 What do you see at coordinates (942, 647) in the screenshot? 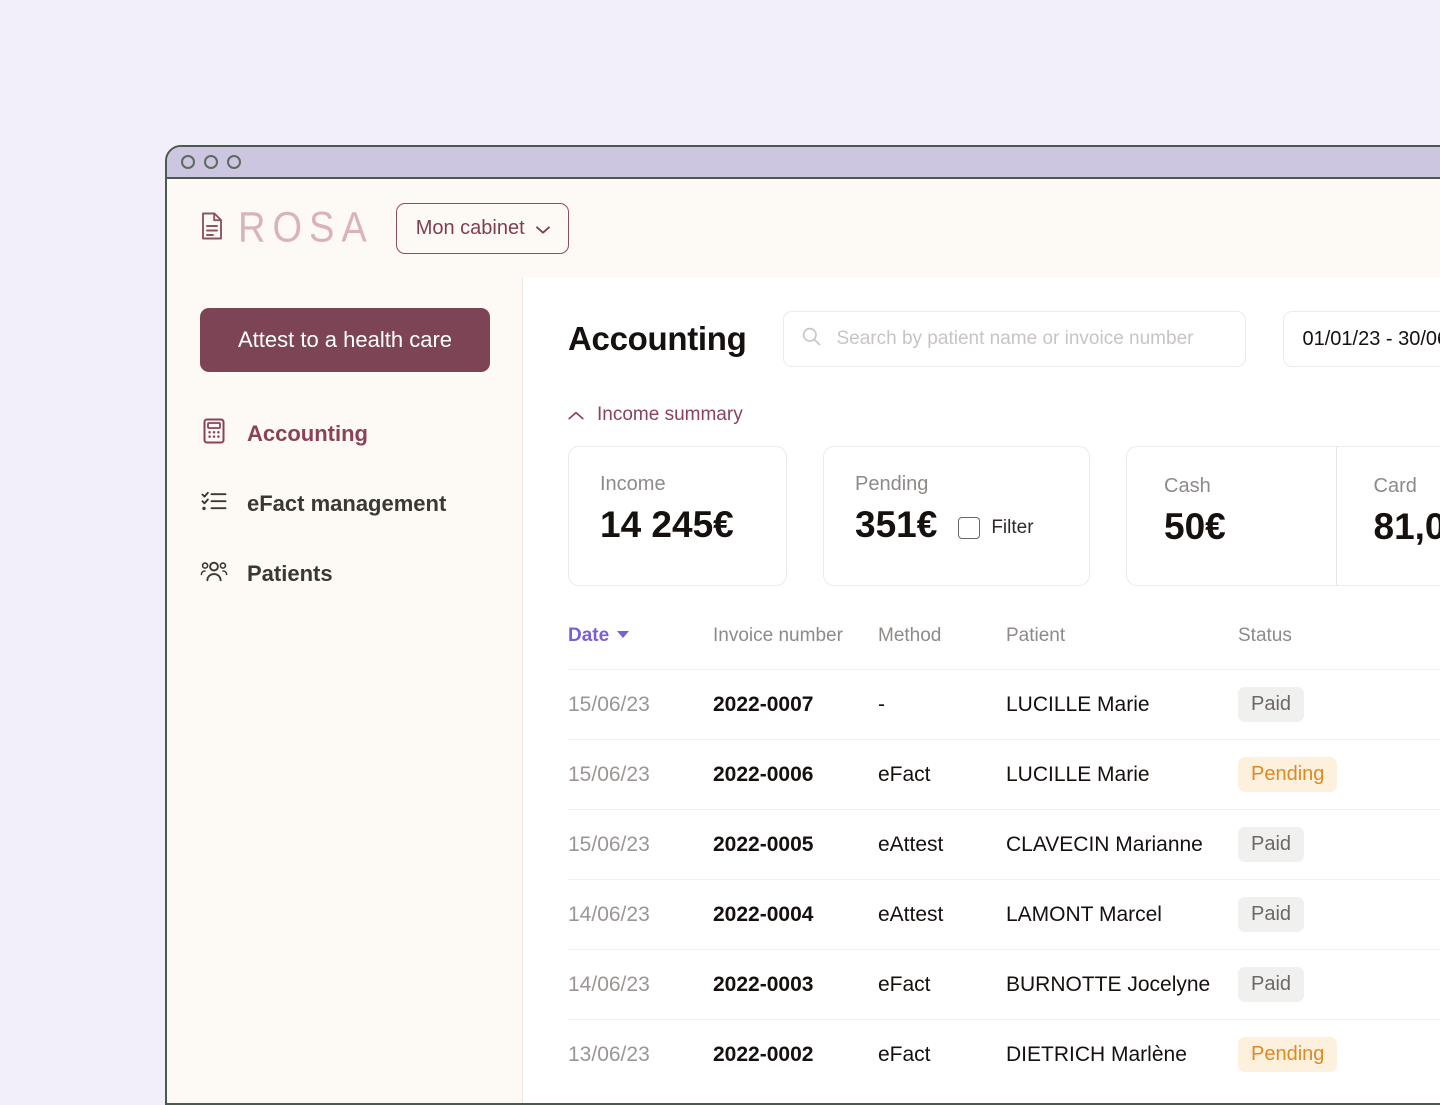
I see `column-header-method: Method` at bounding box center [942, 647].